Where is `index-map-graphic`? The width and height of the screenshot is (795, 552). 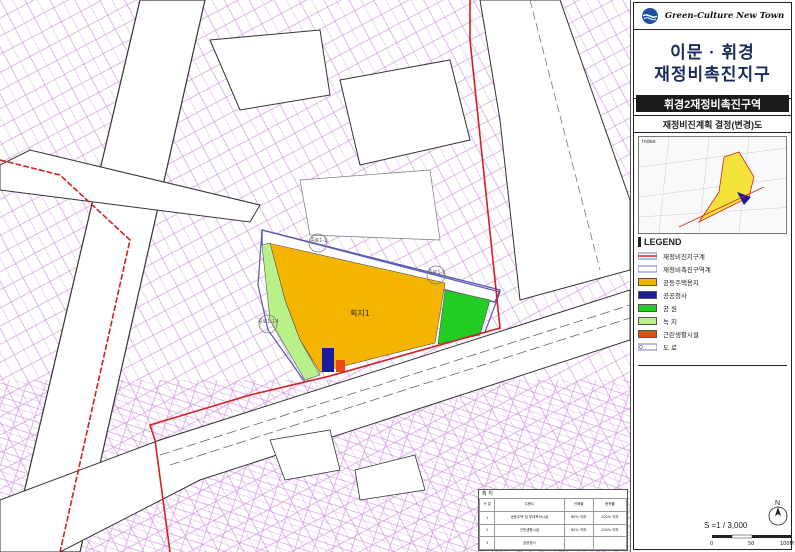
index-map-graphic is located at coordinates (712, 185).